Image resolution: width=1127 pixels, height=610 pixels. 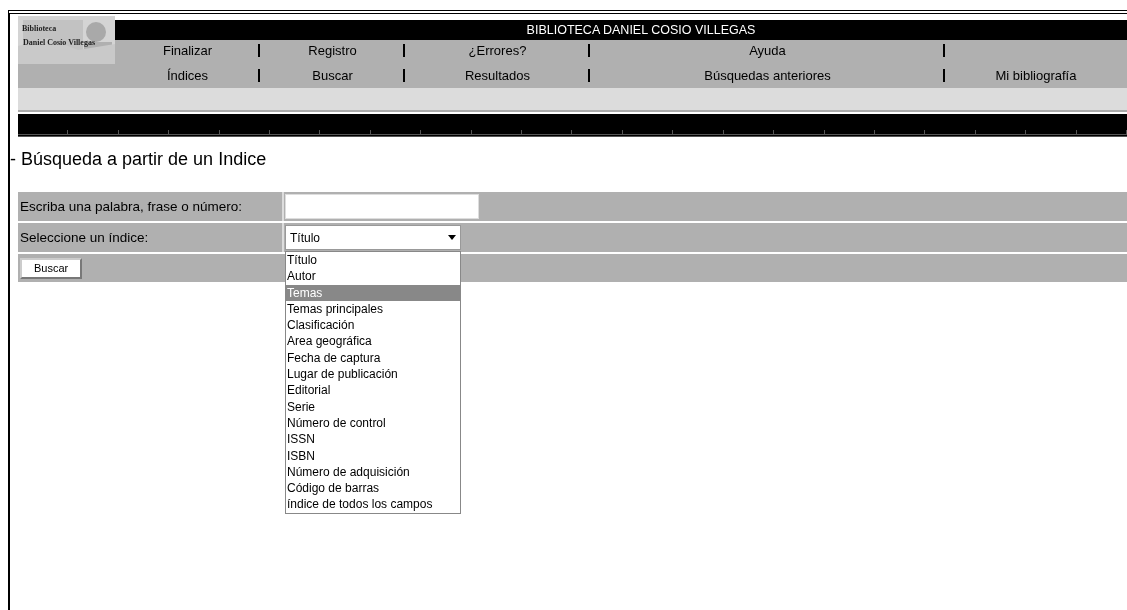 I want to click on search-button: Buscar, so click(x=51, y=268).